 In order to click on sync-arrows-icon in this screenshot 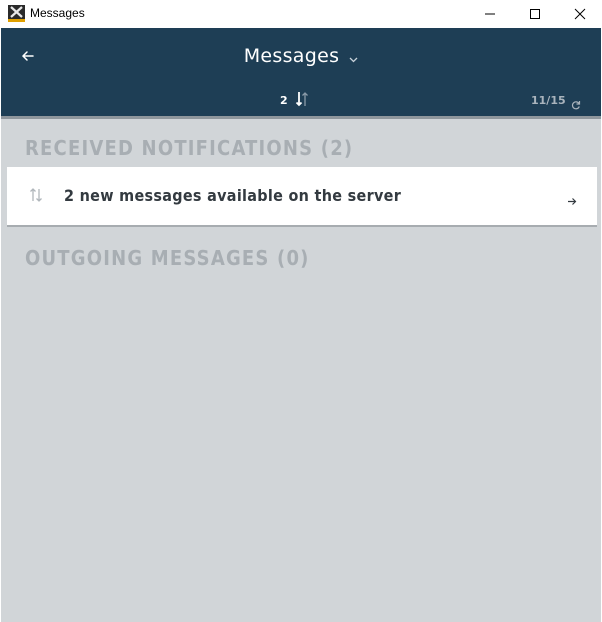, I will do `click(303, 101)`.